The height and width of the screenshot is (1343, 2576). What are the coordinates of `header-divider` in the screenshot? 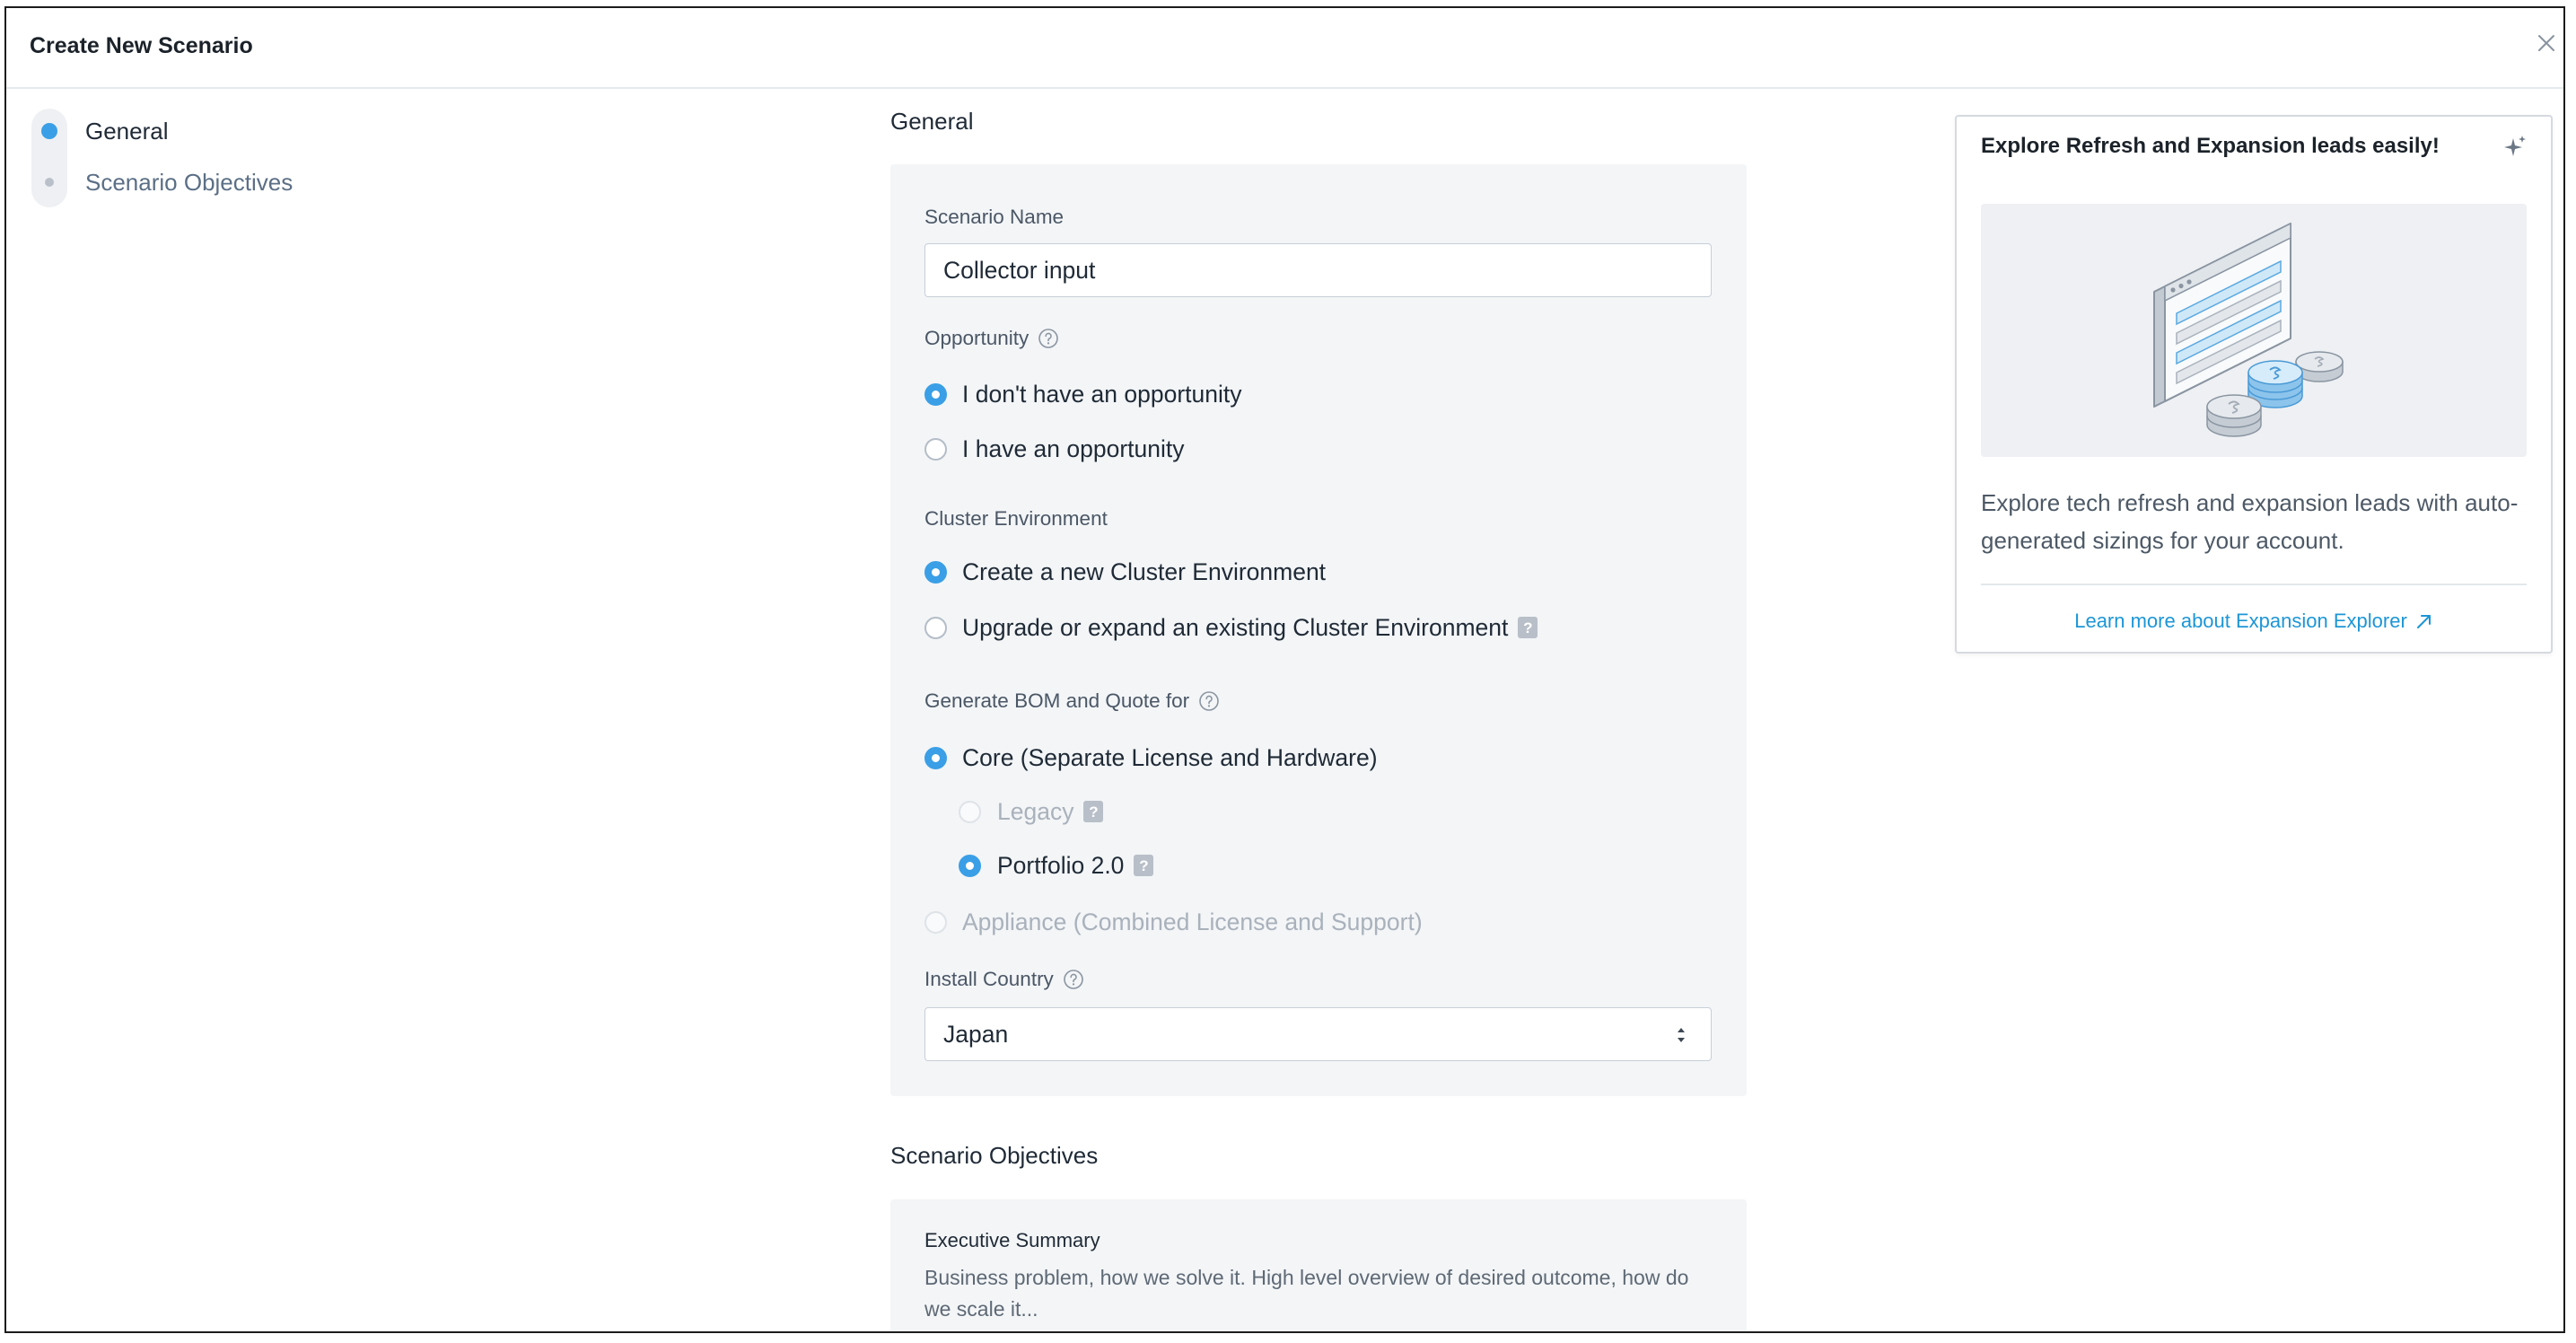 It's located at (1284, 88).